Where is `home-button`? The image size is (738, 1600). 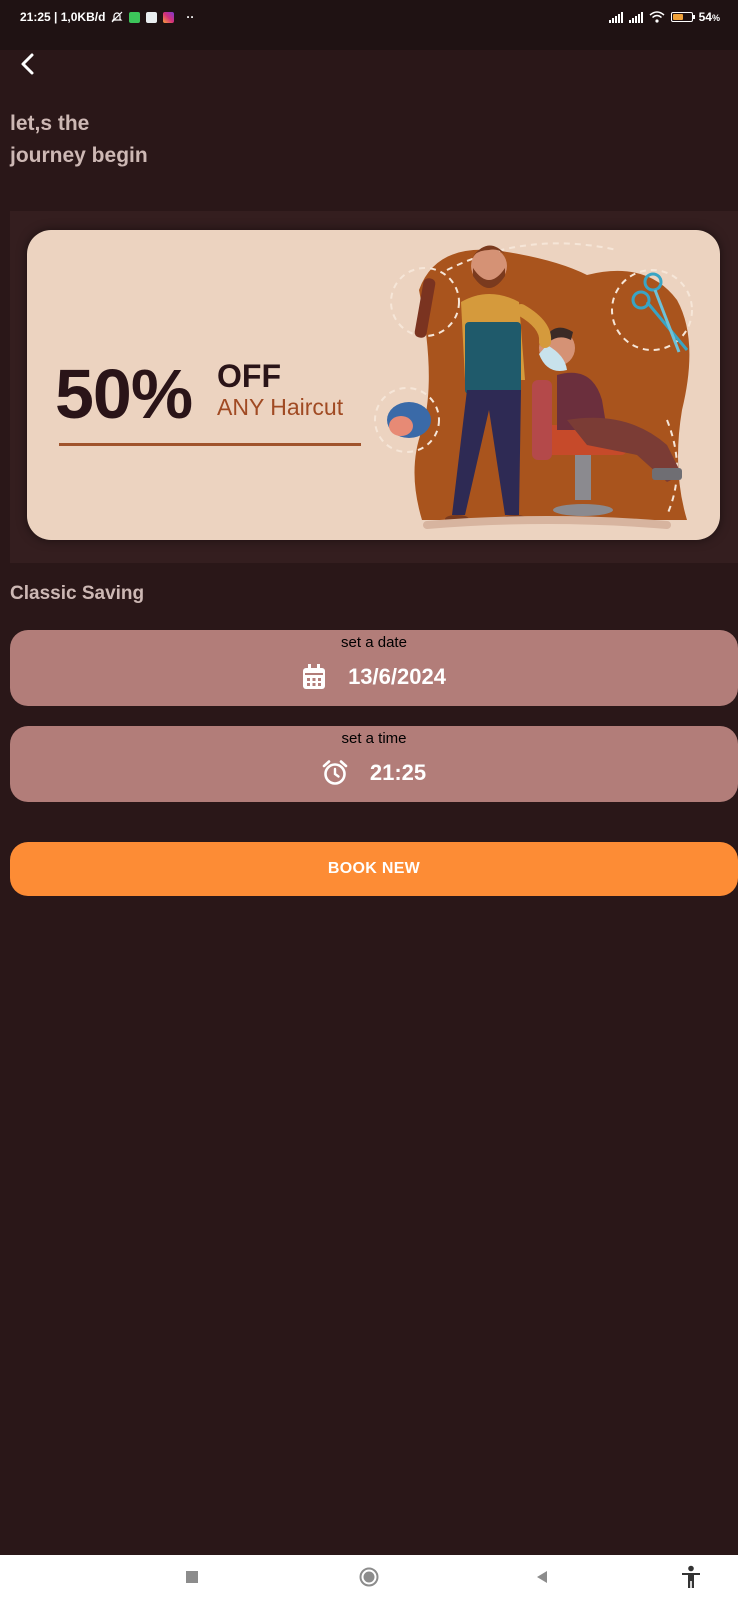
home-button is located at coordinates (369, 1579).